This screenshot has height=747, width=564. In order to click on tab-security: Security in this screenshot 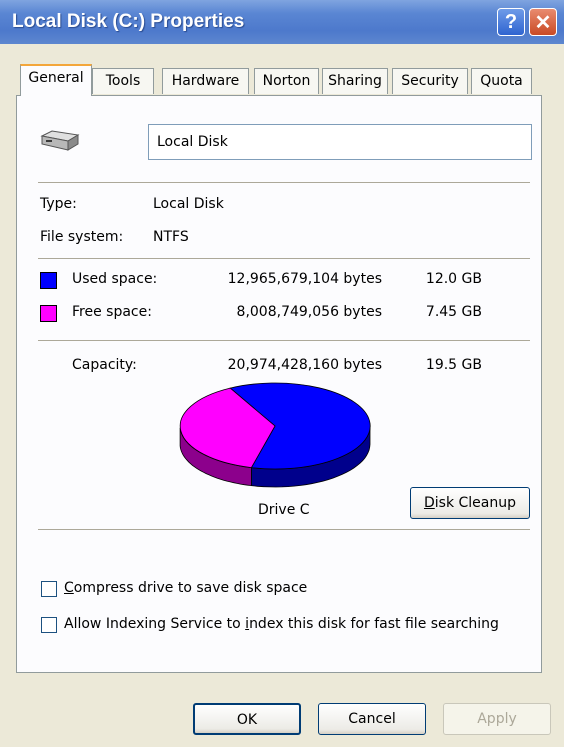, I will do `click(430, 81)`.